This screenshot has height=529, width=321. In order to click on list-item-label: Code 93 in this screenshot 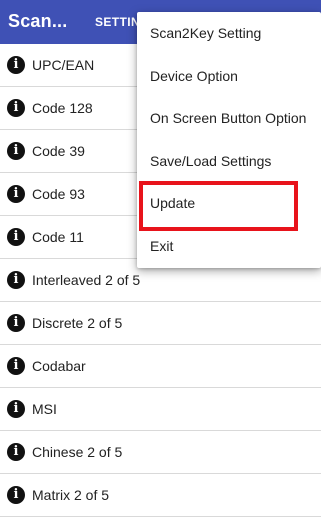, I will do `click(58, 194)`.